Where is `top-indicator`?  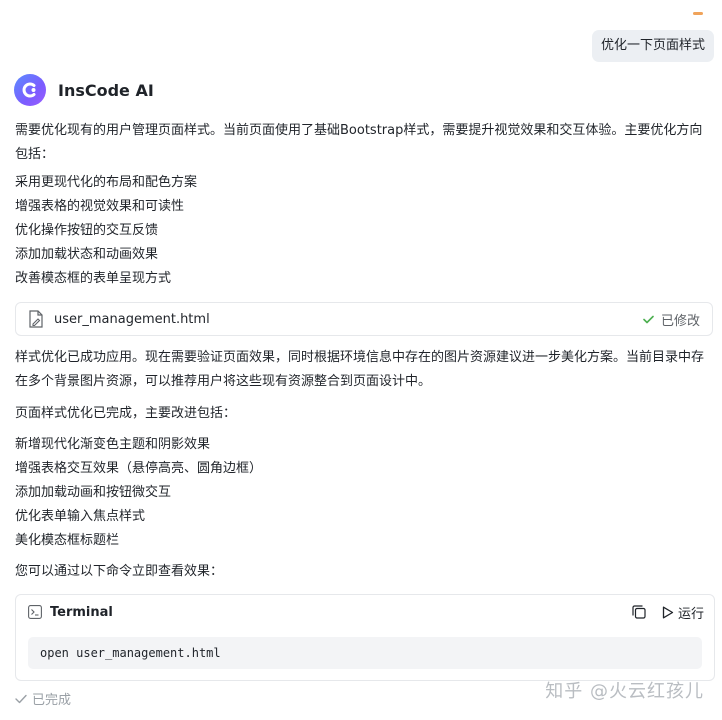
top-indicator is located at coordinates (698, 13).